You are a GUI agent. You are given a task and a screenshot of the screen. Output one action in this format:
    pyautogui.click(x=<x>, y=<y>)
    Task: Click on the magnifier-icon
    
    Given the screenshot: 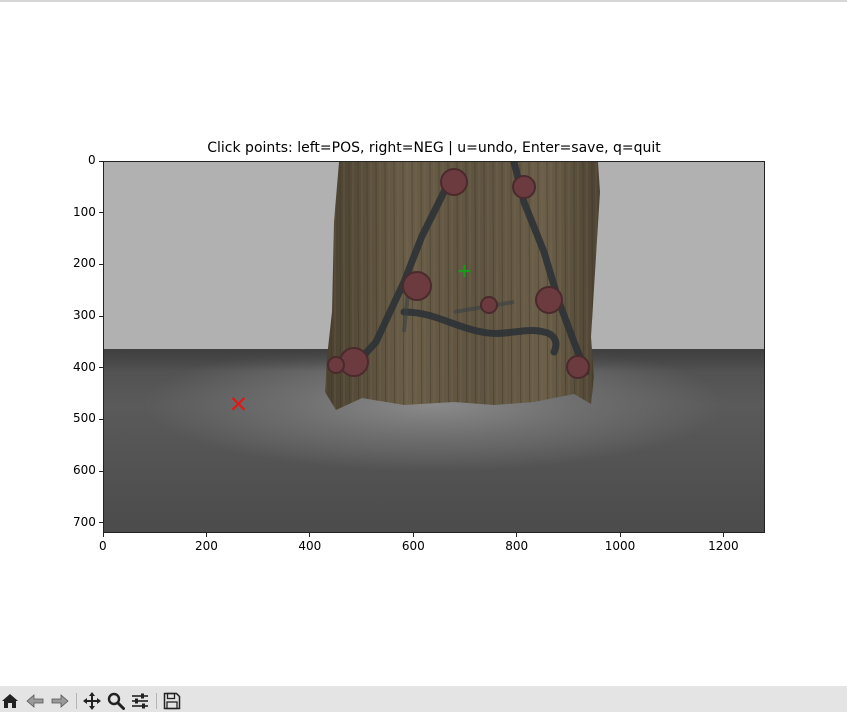 What is the action you would take?
    pyautogui.click(x=116, y=701)
    